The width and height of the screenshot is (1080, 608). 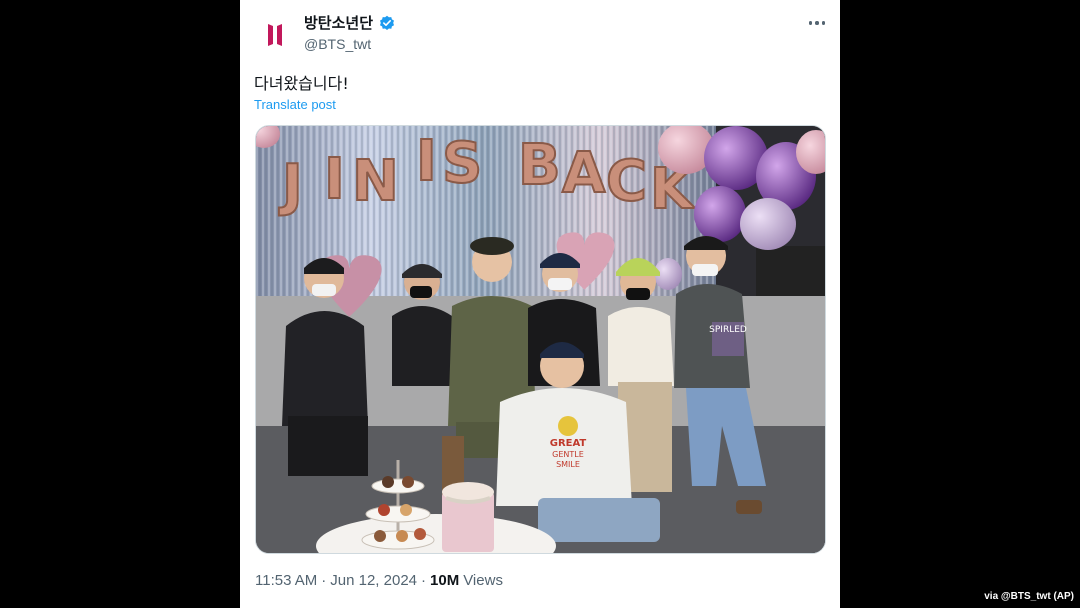 I want to click on more-options-button, so click(x=817, y=23).